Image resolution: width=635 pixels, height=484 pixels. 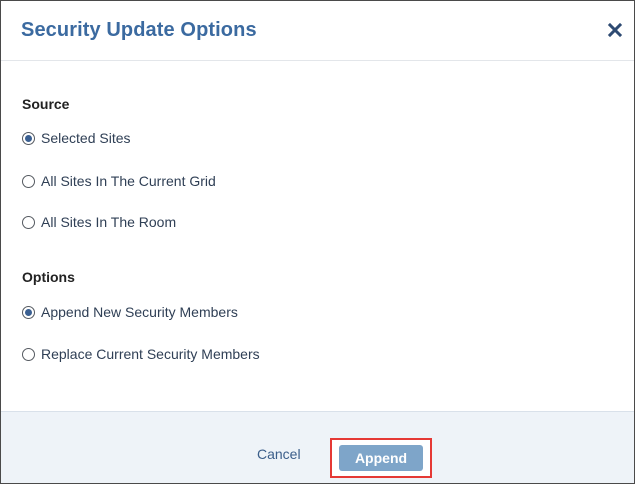 I want to click on dialog-header: Security Update Options, so click(x=317, y=31).